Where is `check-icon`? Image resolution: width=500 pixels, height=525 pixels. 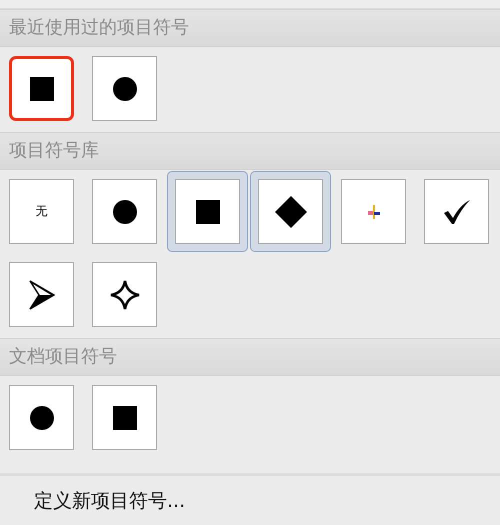 check-icon is located at coordinates (456, 211).